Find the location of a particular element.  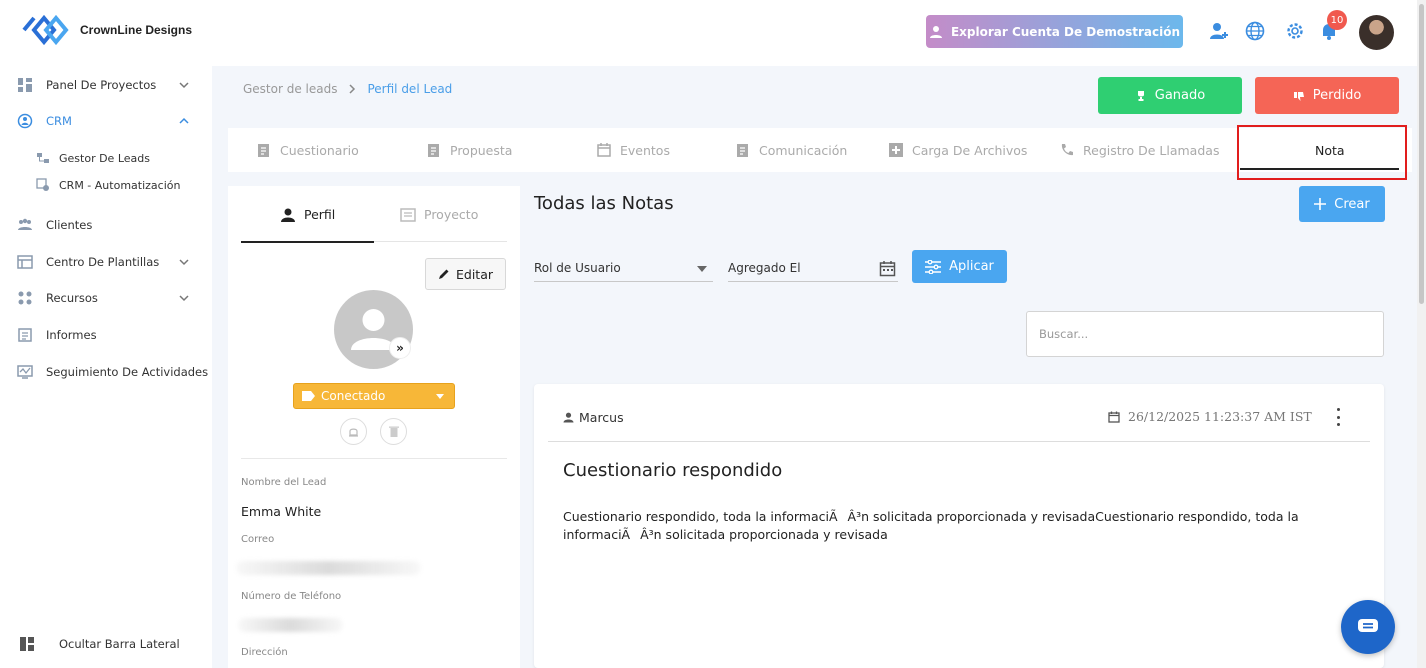

demo-account-label: Explorar Cuenta De Demostración is located at coordinates (1065, 31).